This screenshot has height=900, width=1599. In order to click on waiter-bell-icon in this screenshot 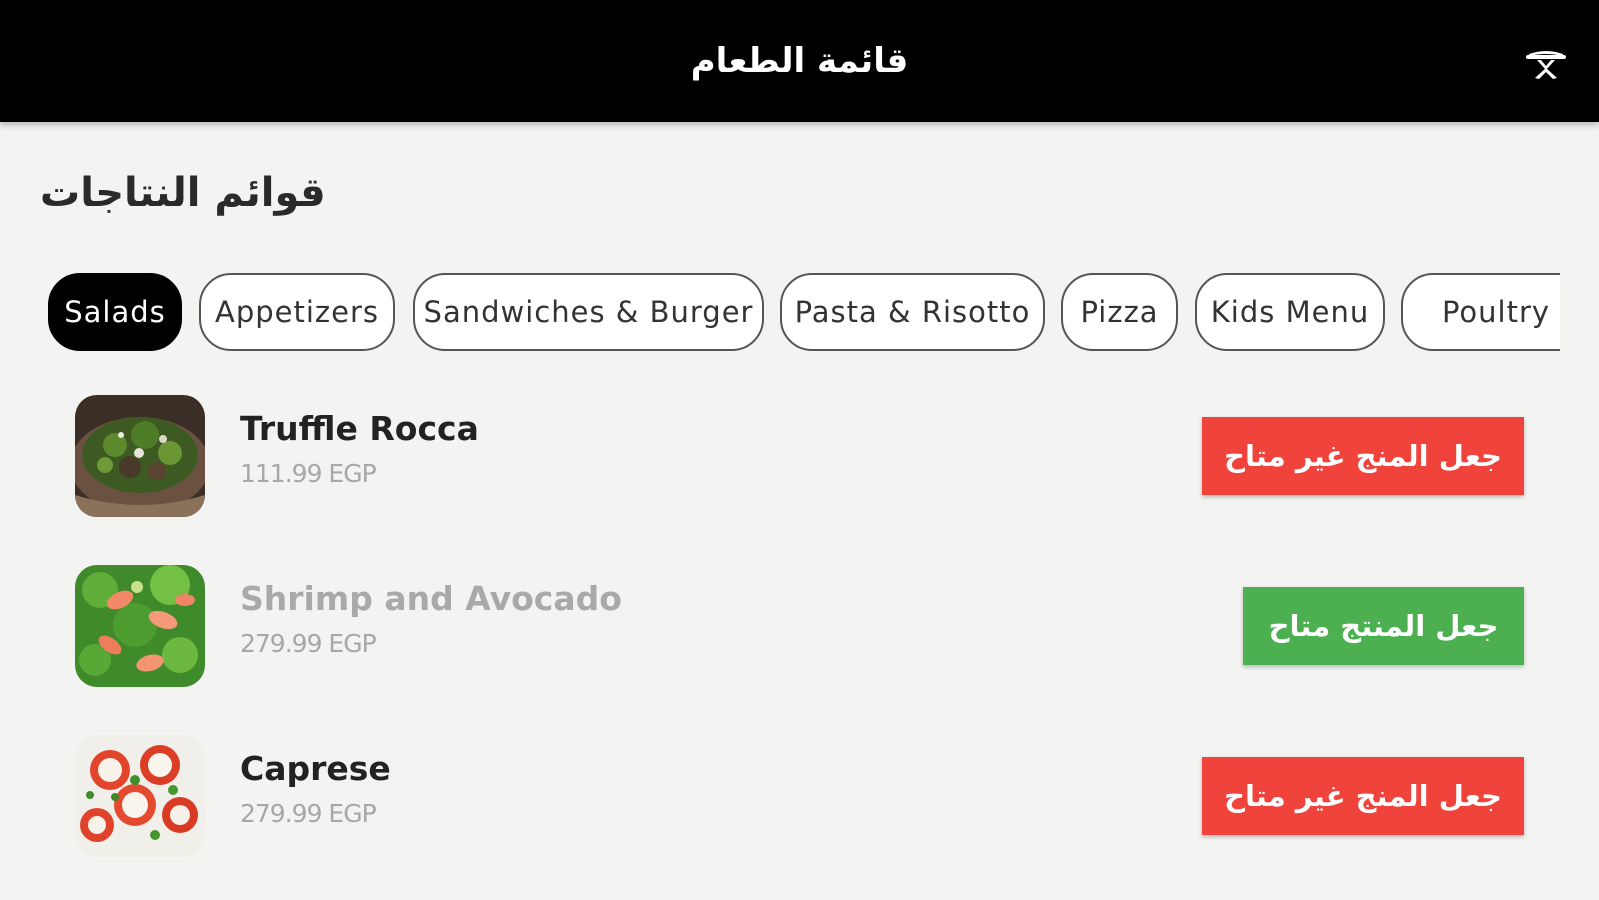, I will do `click(1546, 62)`.